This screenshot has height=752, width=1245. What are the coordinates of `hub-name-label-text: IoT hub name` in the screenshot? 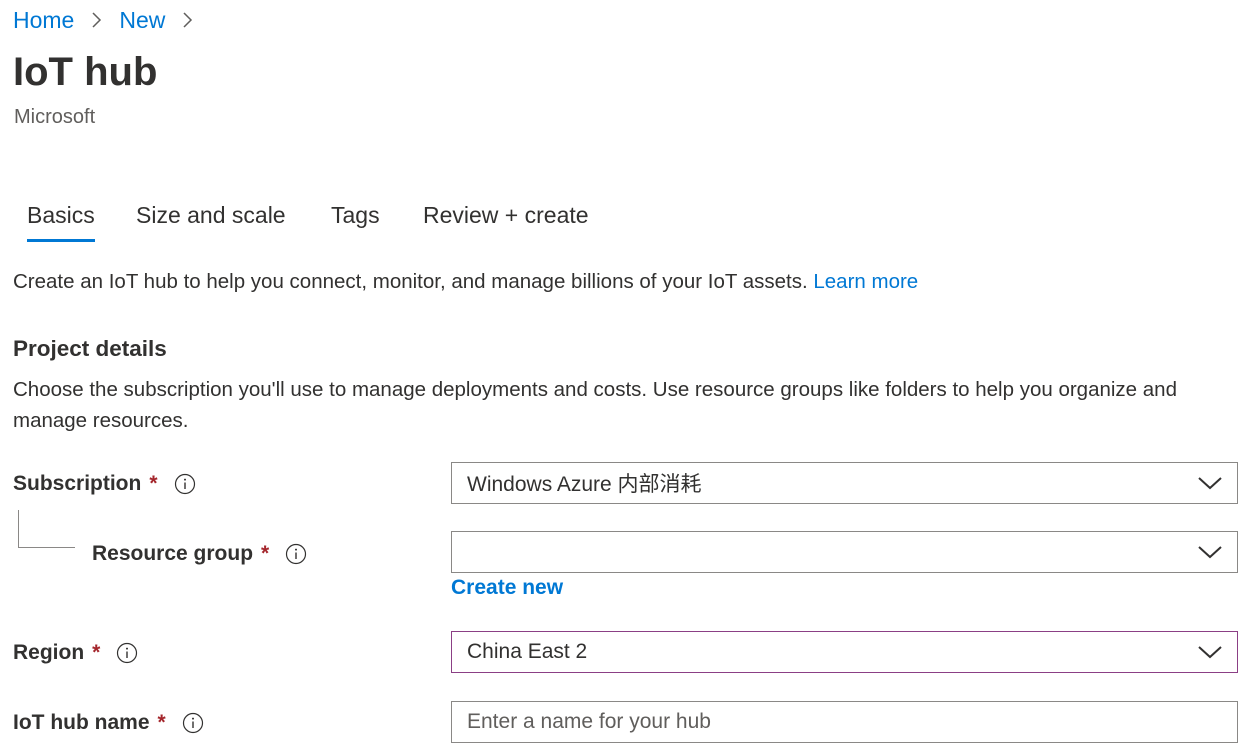 It's located at (81, 722).